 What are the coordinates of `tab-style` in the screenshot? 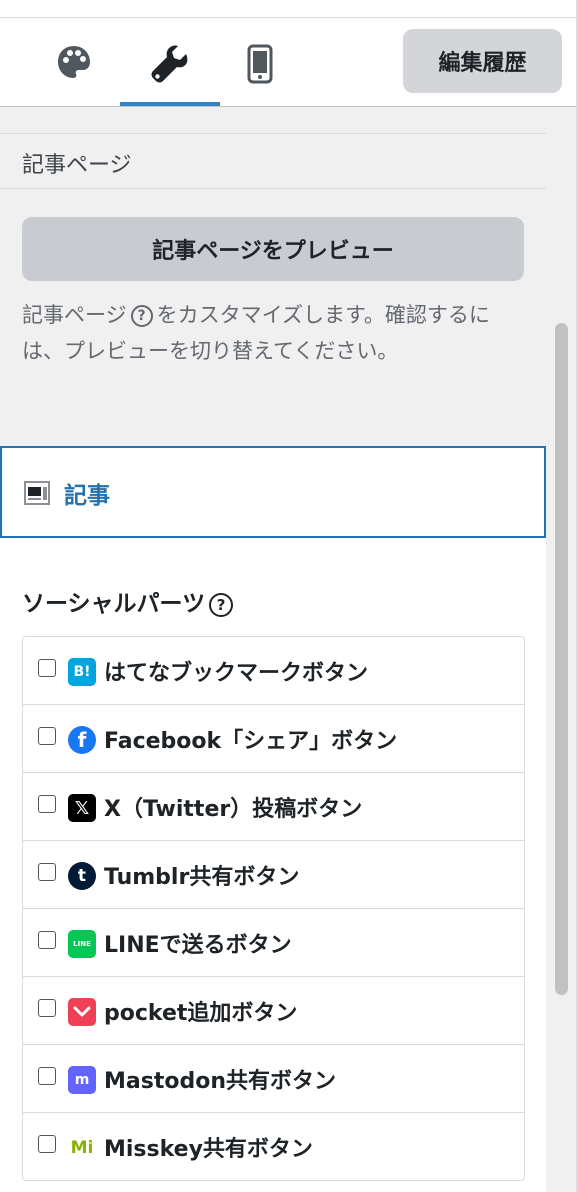 It's located at (74, 68).